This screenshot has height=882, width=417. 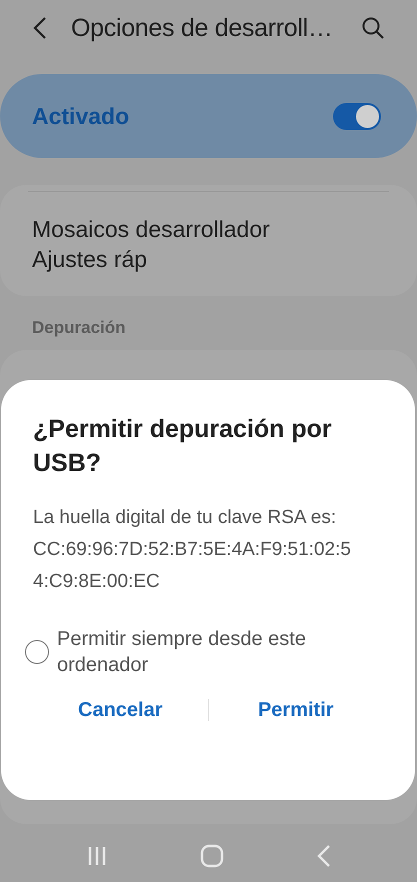 What do you see at coordinates (79, 328) in the screenshot?
I see `section-header: Depuración` at bounding box center [79, 328].